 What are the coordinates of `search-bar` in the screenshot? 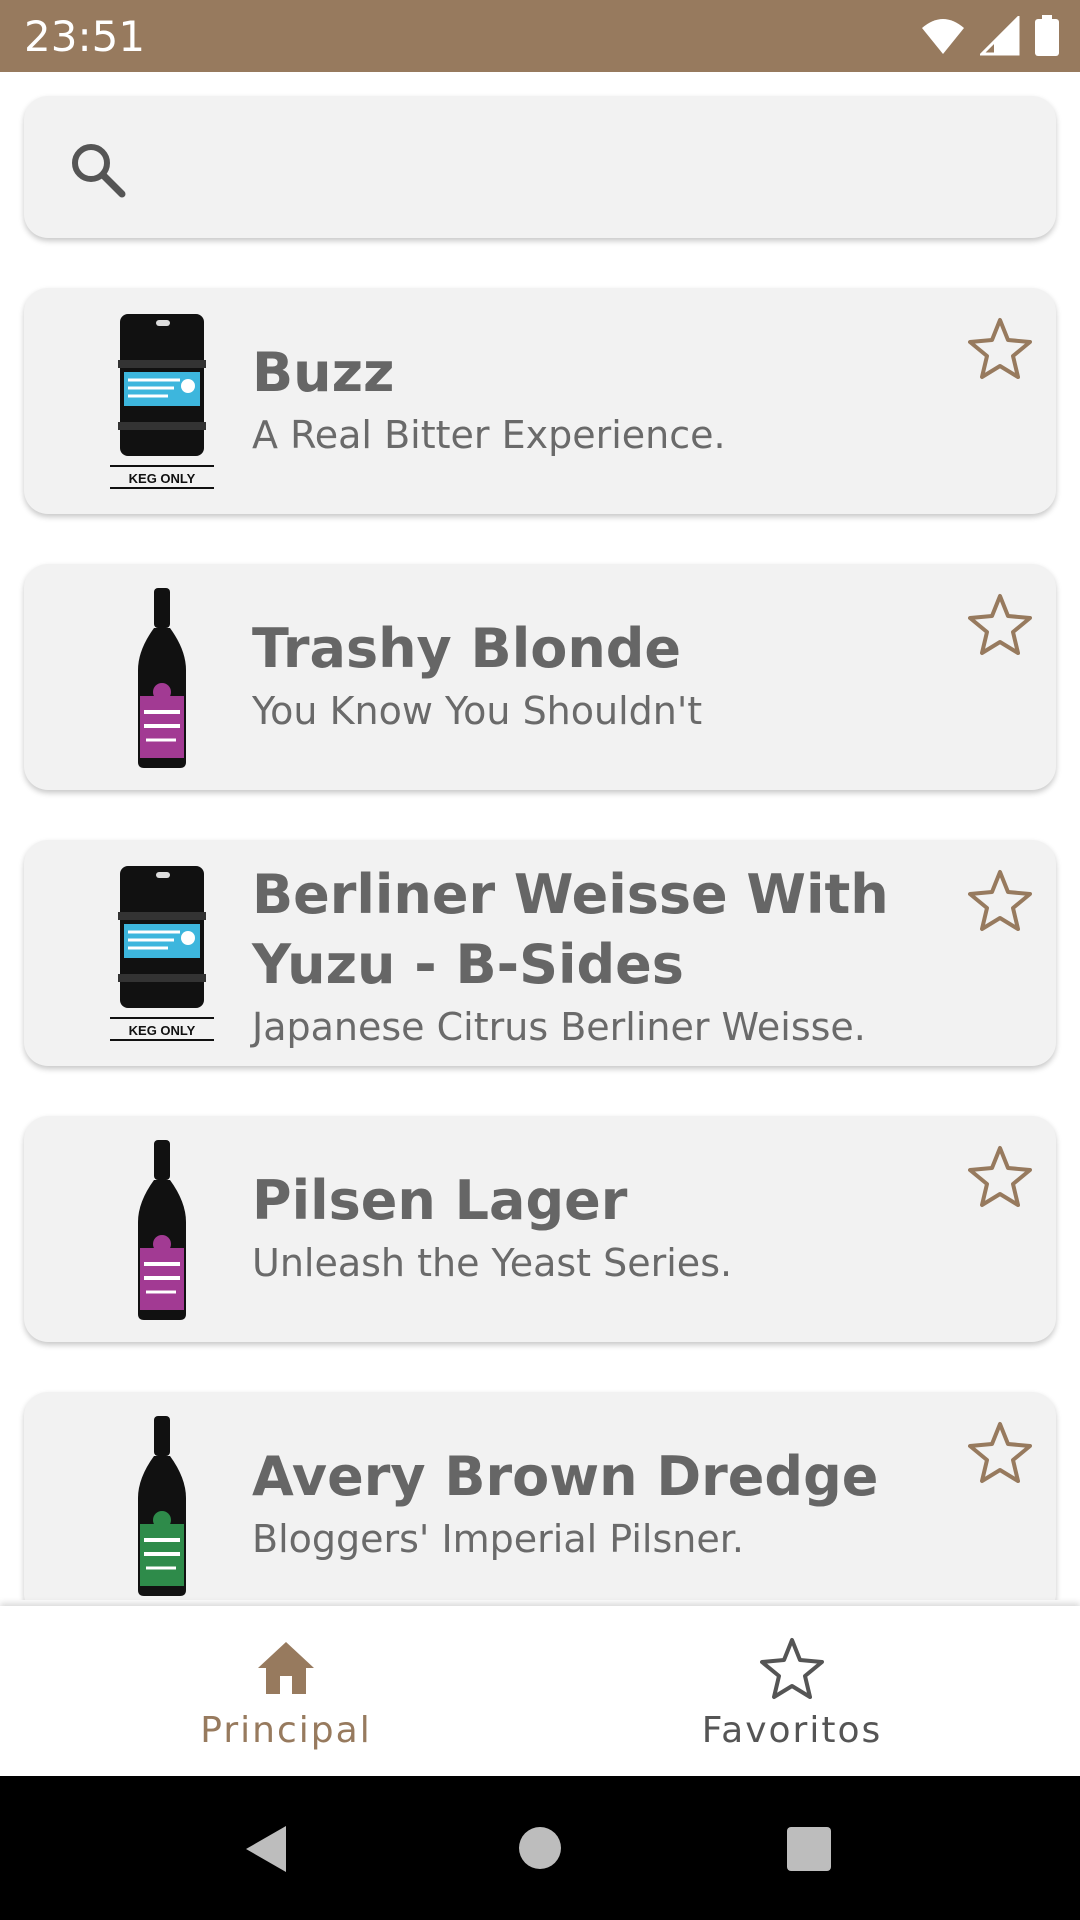 It's located at (540, 167).